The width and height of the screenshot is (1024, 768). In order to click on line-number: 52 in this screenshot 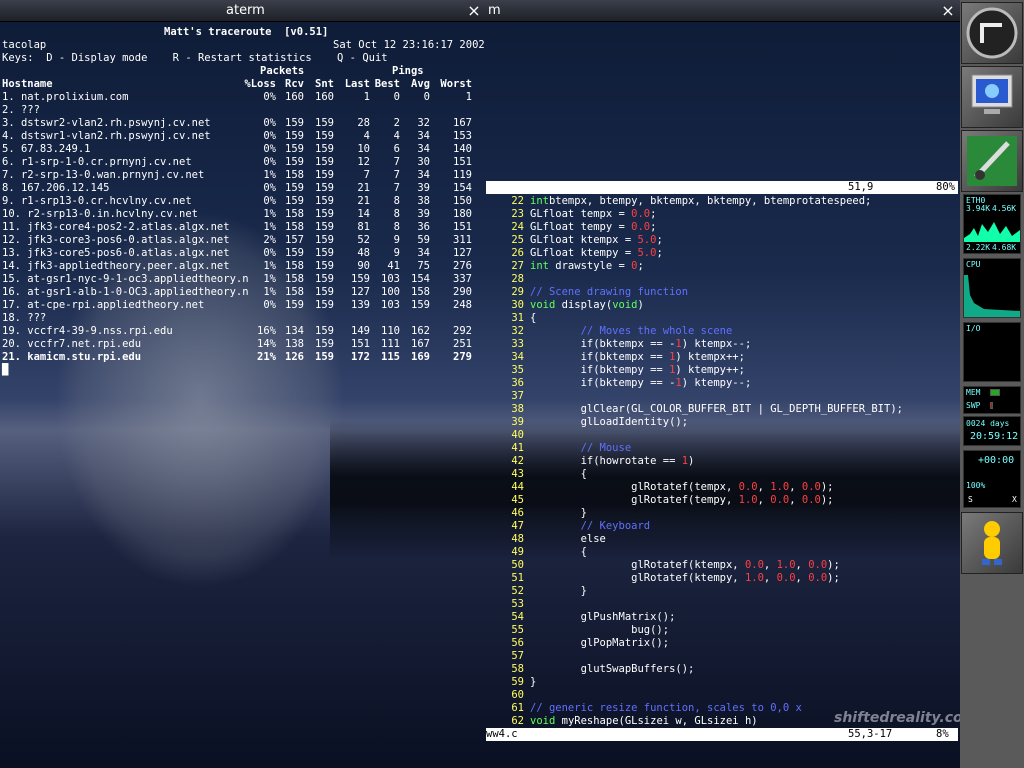, I will do `click(517, 591)`.